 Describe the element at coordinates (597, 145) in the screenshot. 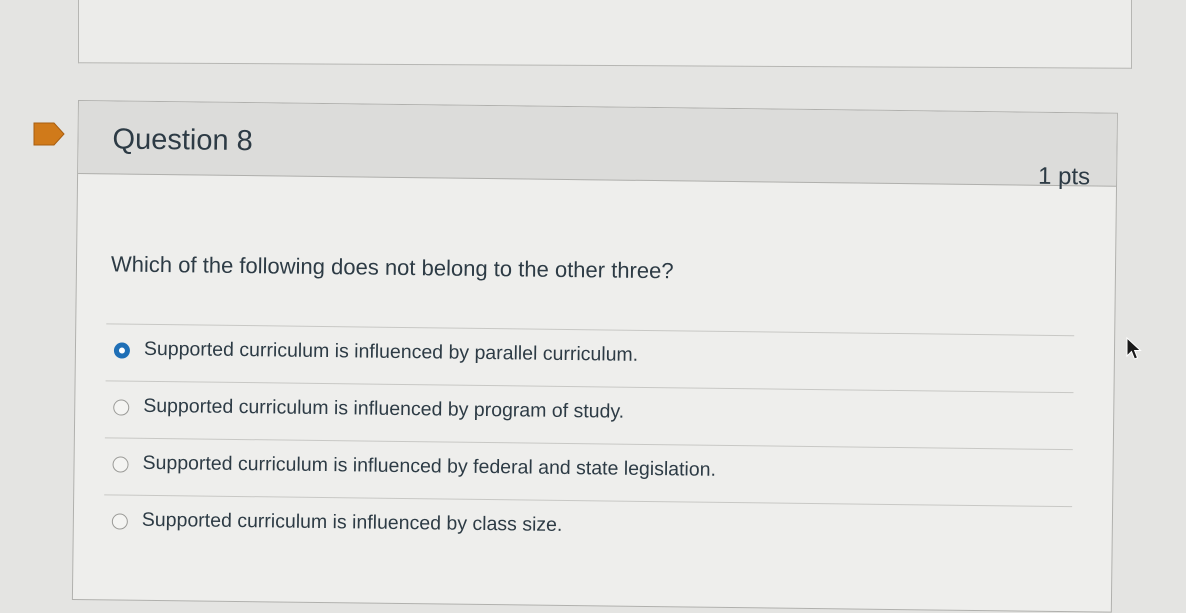

I see `question-header: Question 8 1 pts` at that location.